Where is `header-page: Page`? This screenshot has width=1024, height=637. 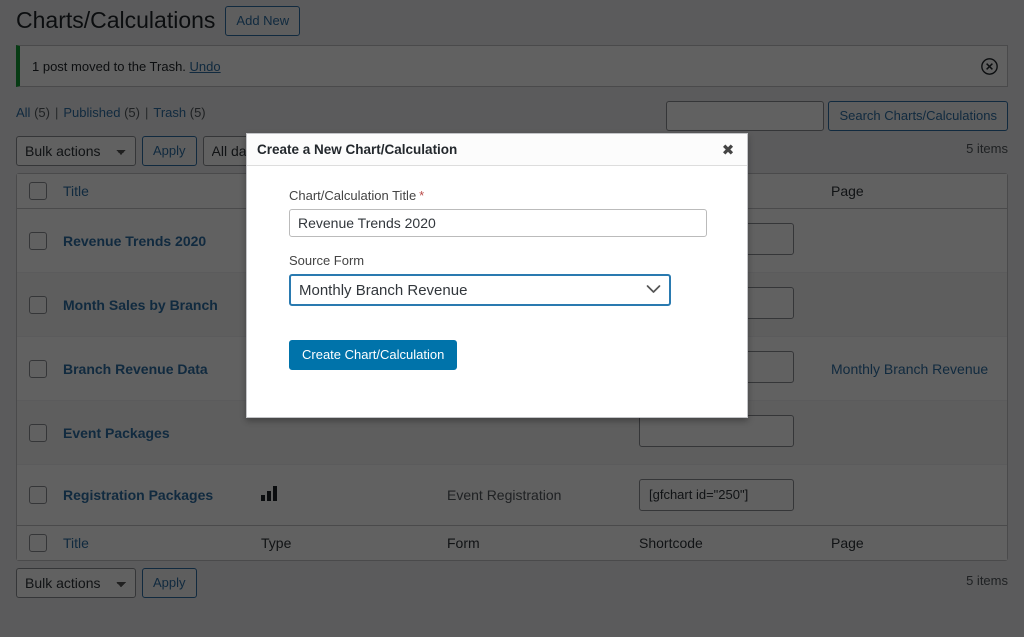 header-page: Page is located at coordinates (914, 191).